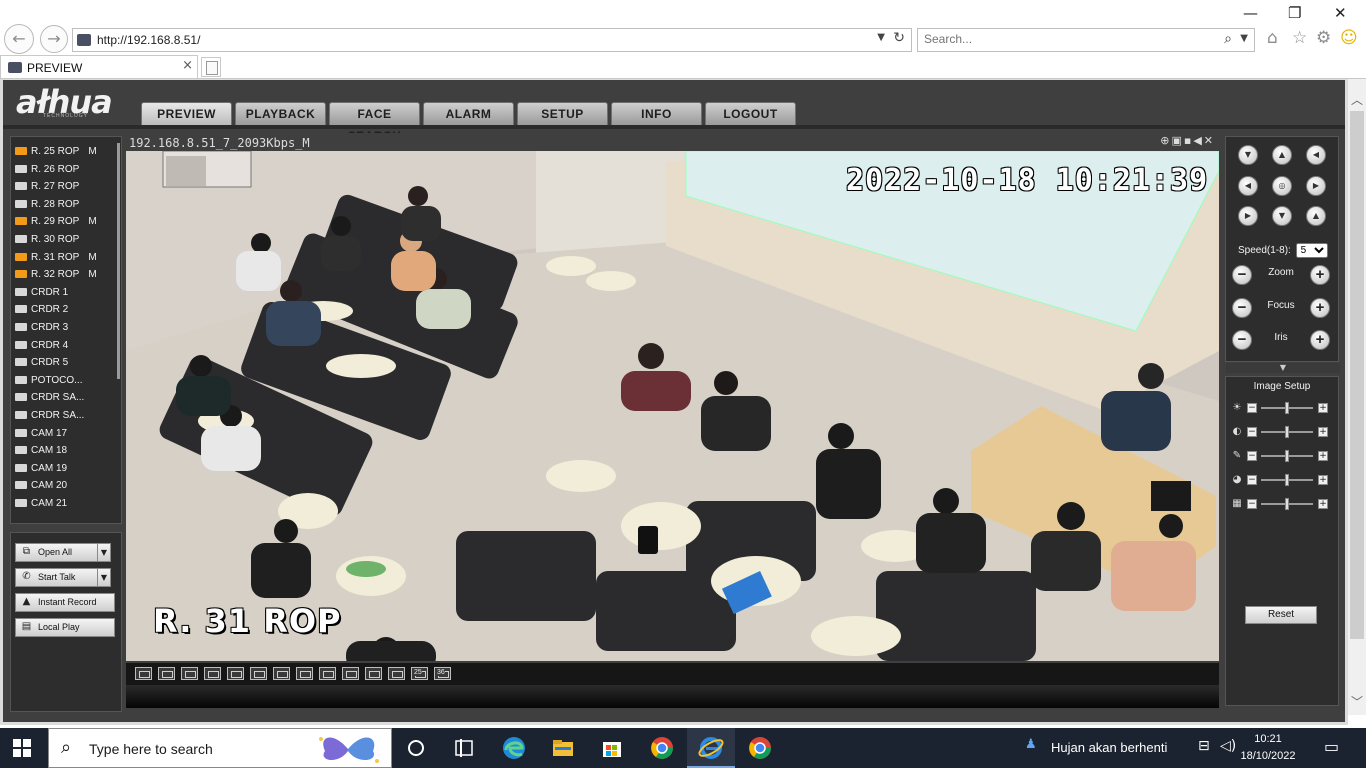 The width and height of the screenshot is (1366, 768). I want to click on device-item: R. 26 ROP, so click(47, 169).